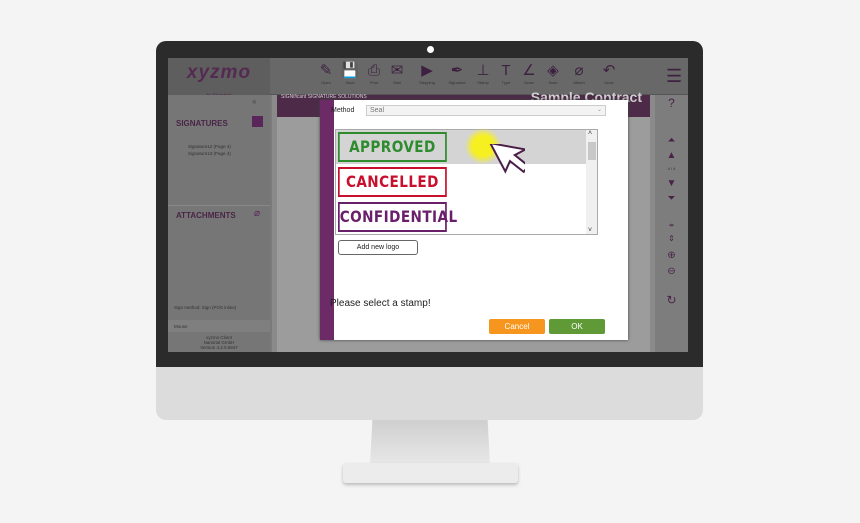  I want to click on ok-button: OK, so click(577, 326).